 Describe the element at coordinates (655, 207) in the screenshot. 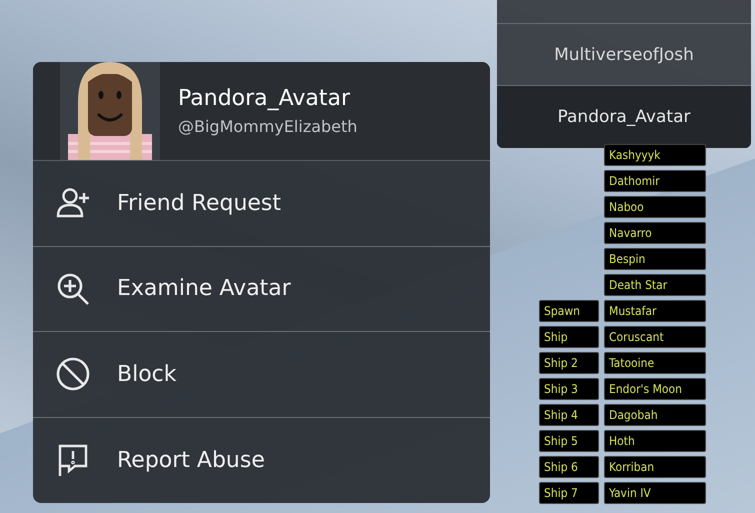

I see `planet-button: Naboo` at that location.